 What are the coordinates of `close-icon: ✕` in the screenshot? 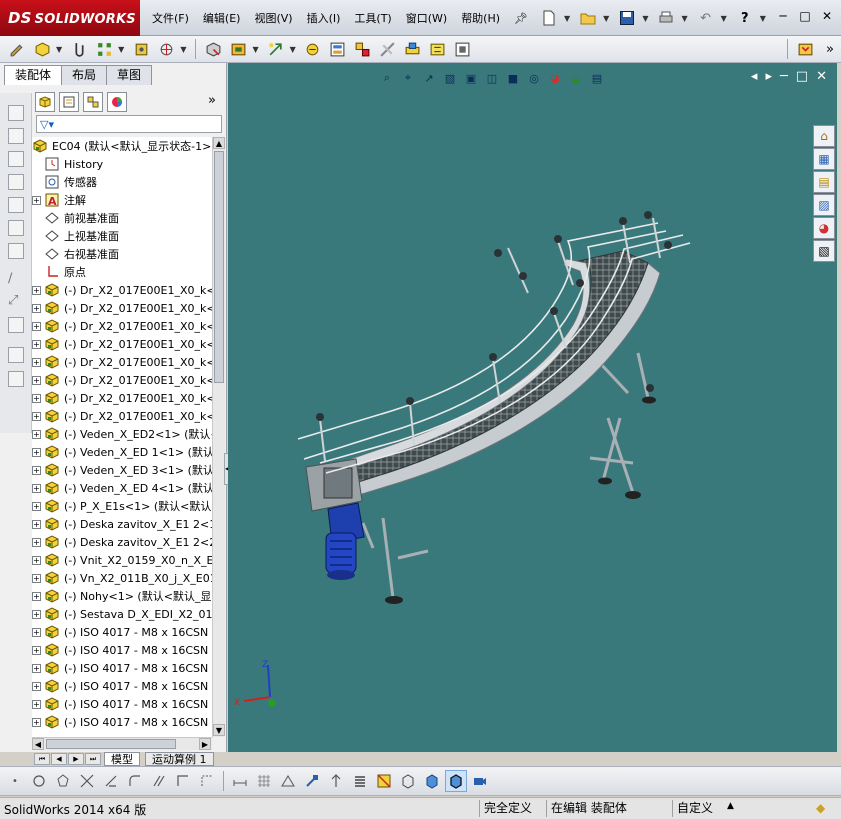 It's located at (827, 16).